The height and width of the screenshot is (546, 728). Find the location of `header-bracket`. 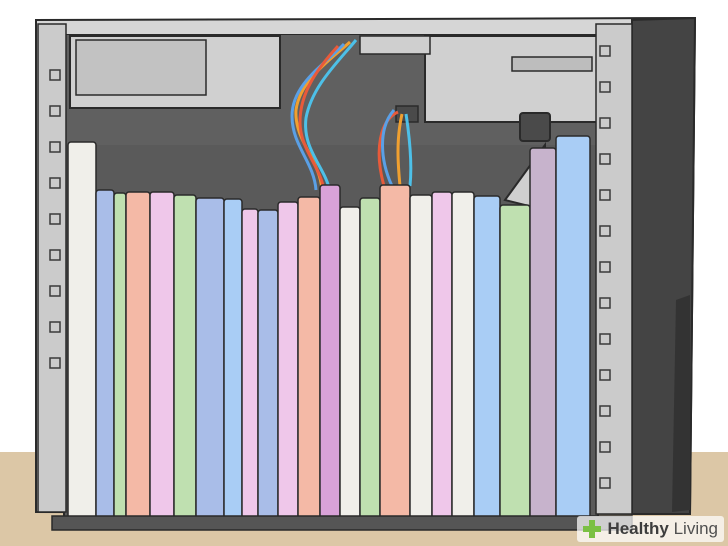

header-bracket is located at coordinates (395, 45).